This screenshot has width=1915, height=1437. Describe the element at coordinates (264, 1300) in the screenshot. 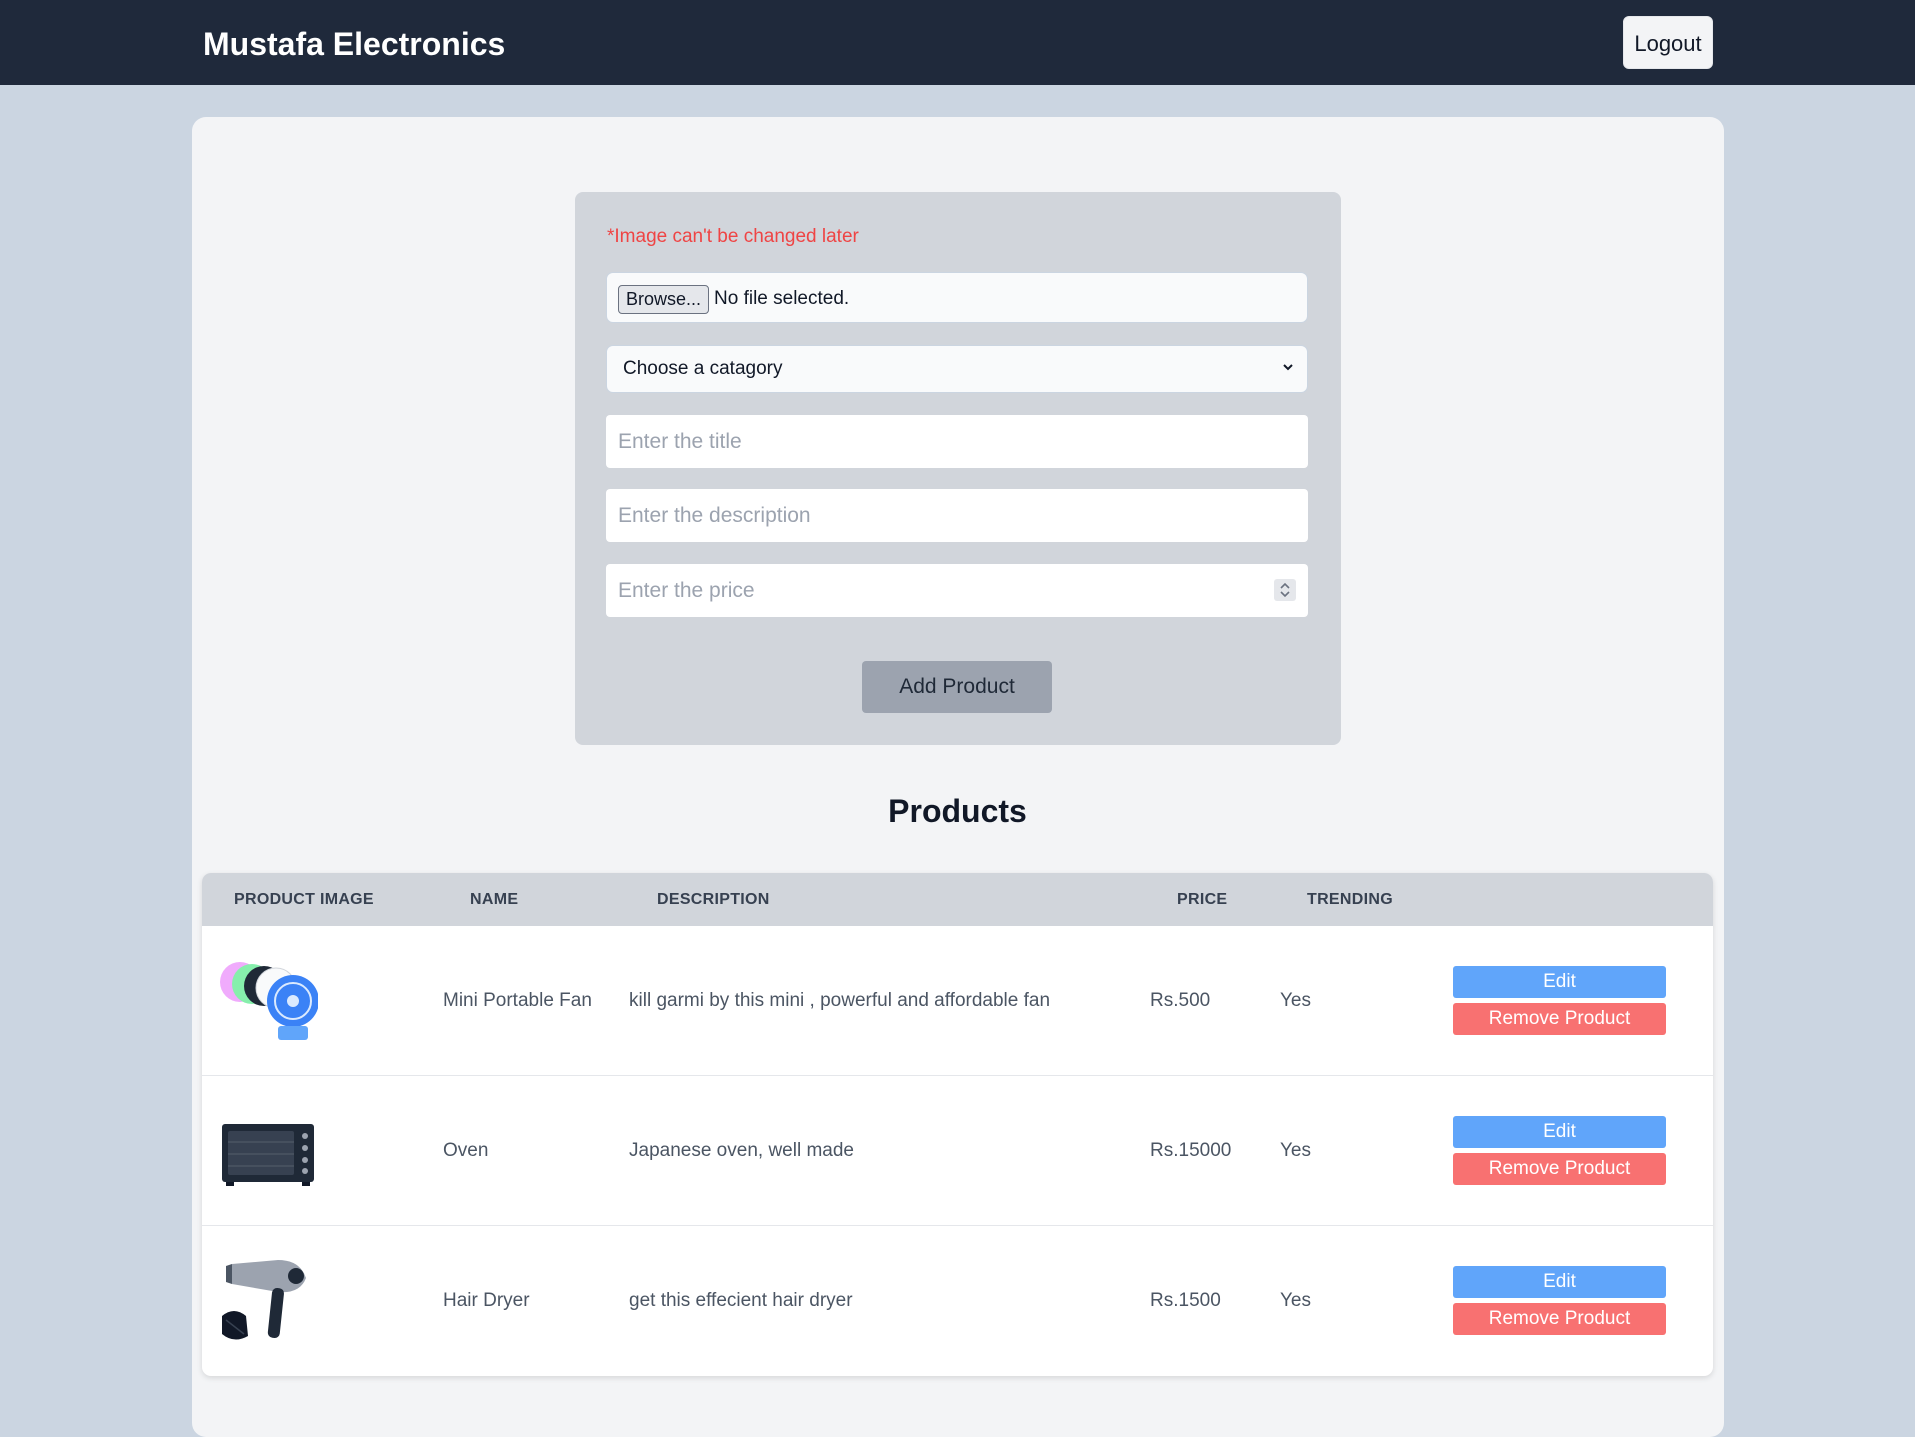

I see `hair-dryer-image` at that location.